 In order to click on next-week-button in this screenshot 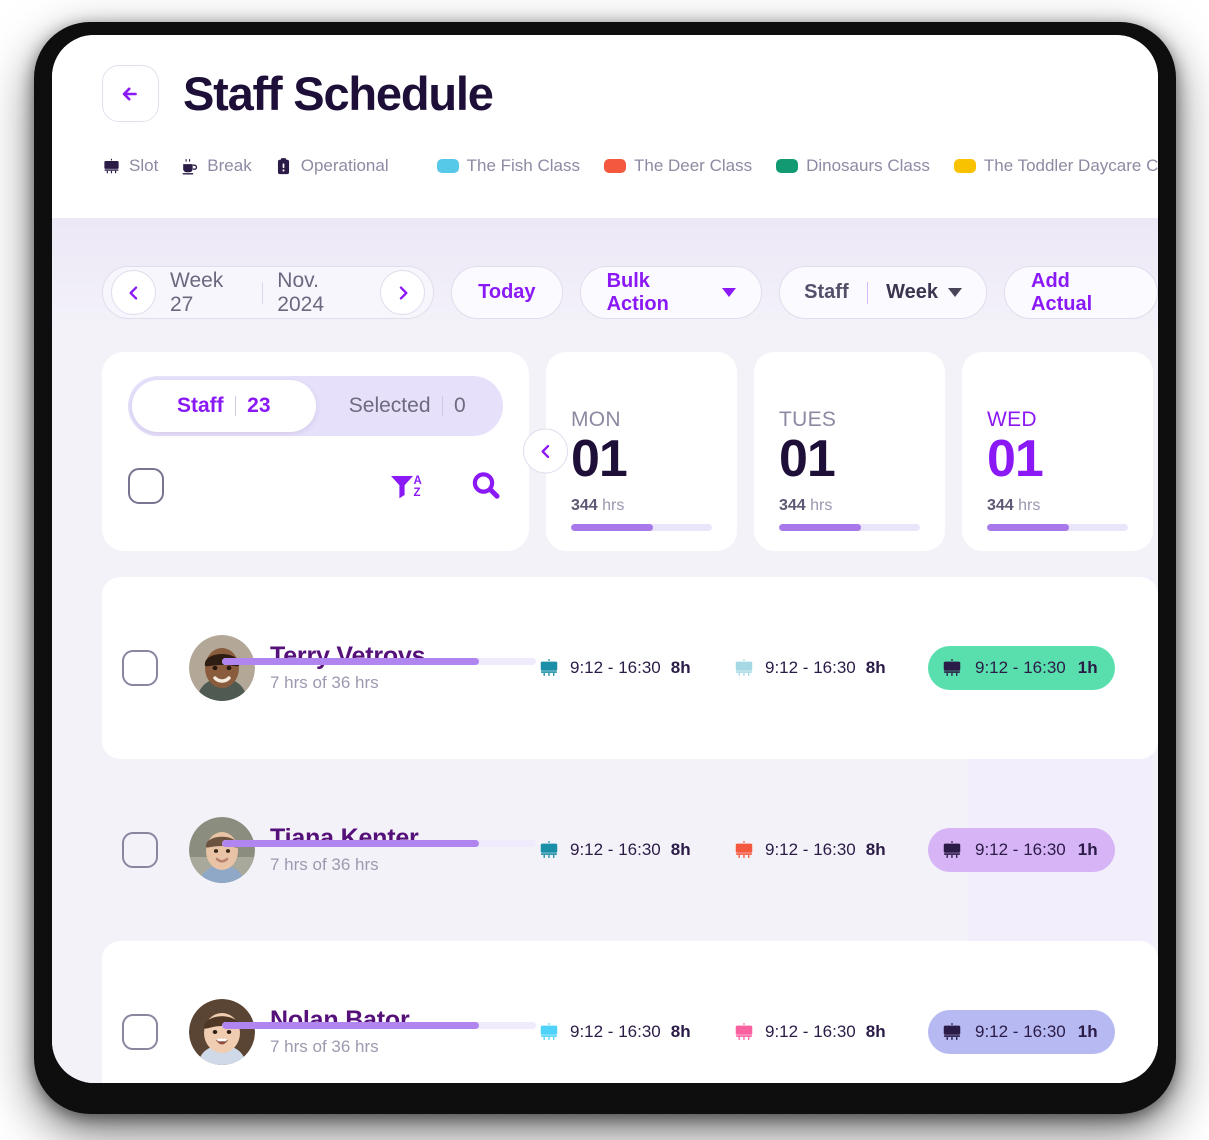, I will do `click(403, 292)`.